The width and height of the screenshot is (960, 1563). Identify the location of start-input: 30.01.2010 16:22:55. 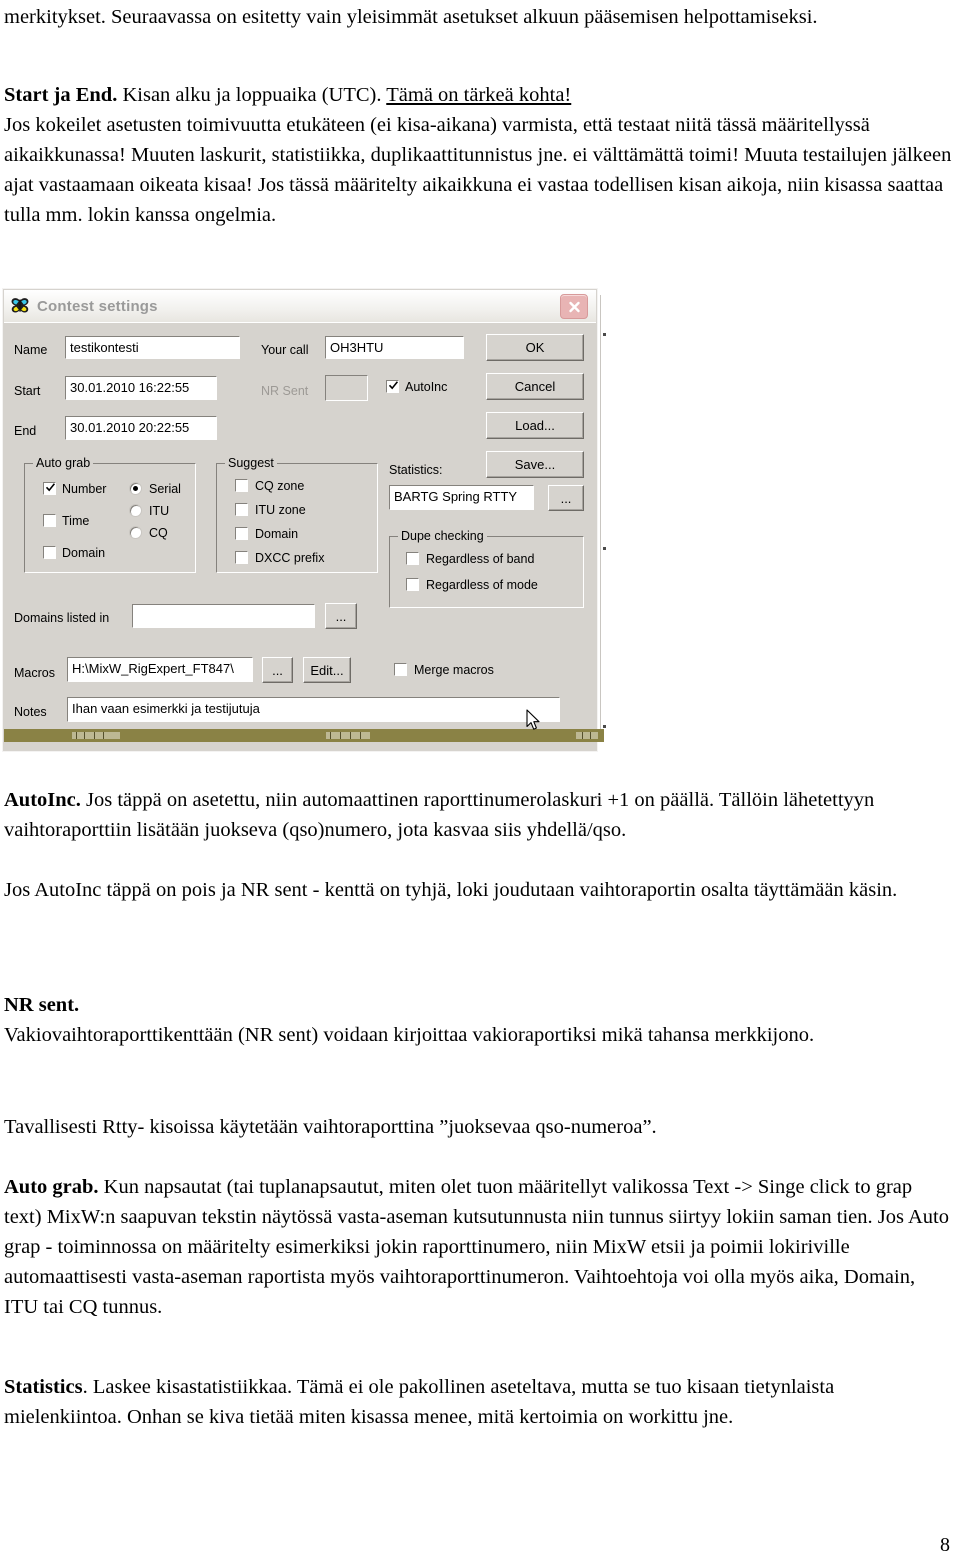
(141, 388).